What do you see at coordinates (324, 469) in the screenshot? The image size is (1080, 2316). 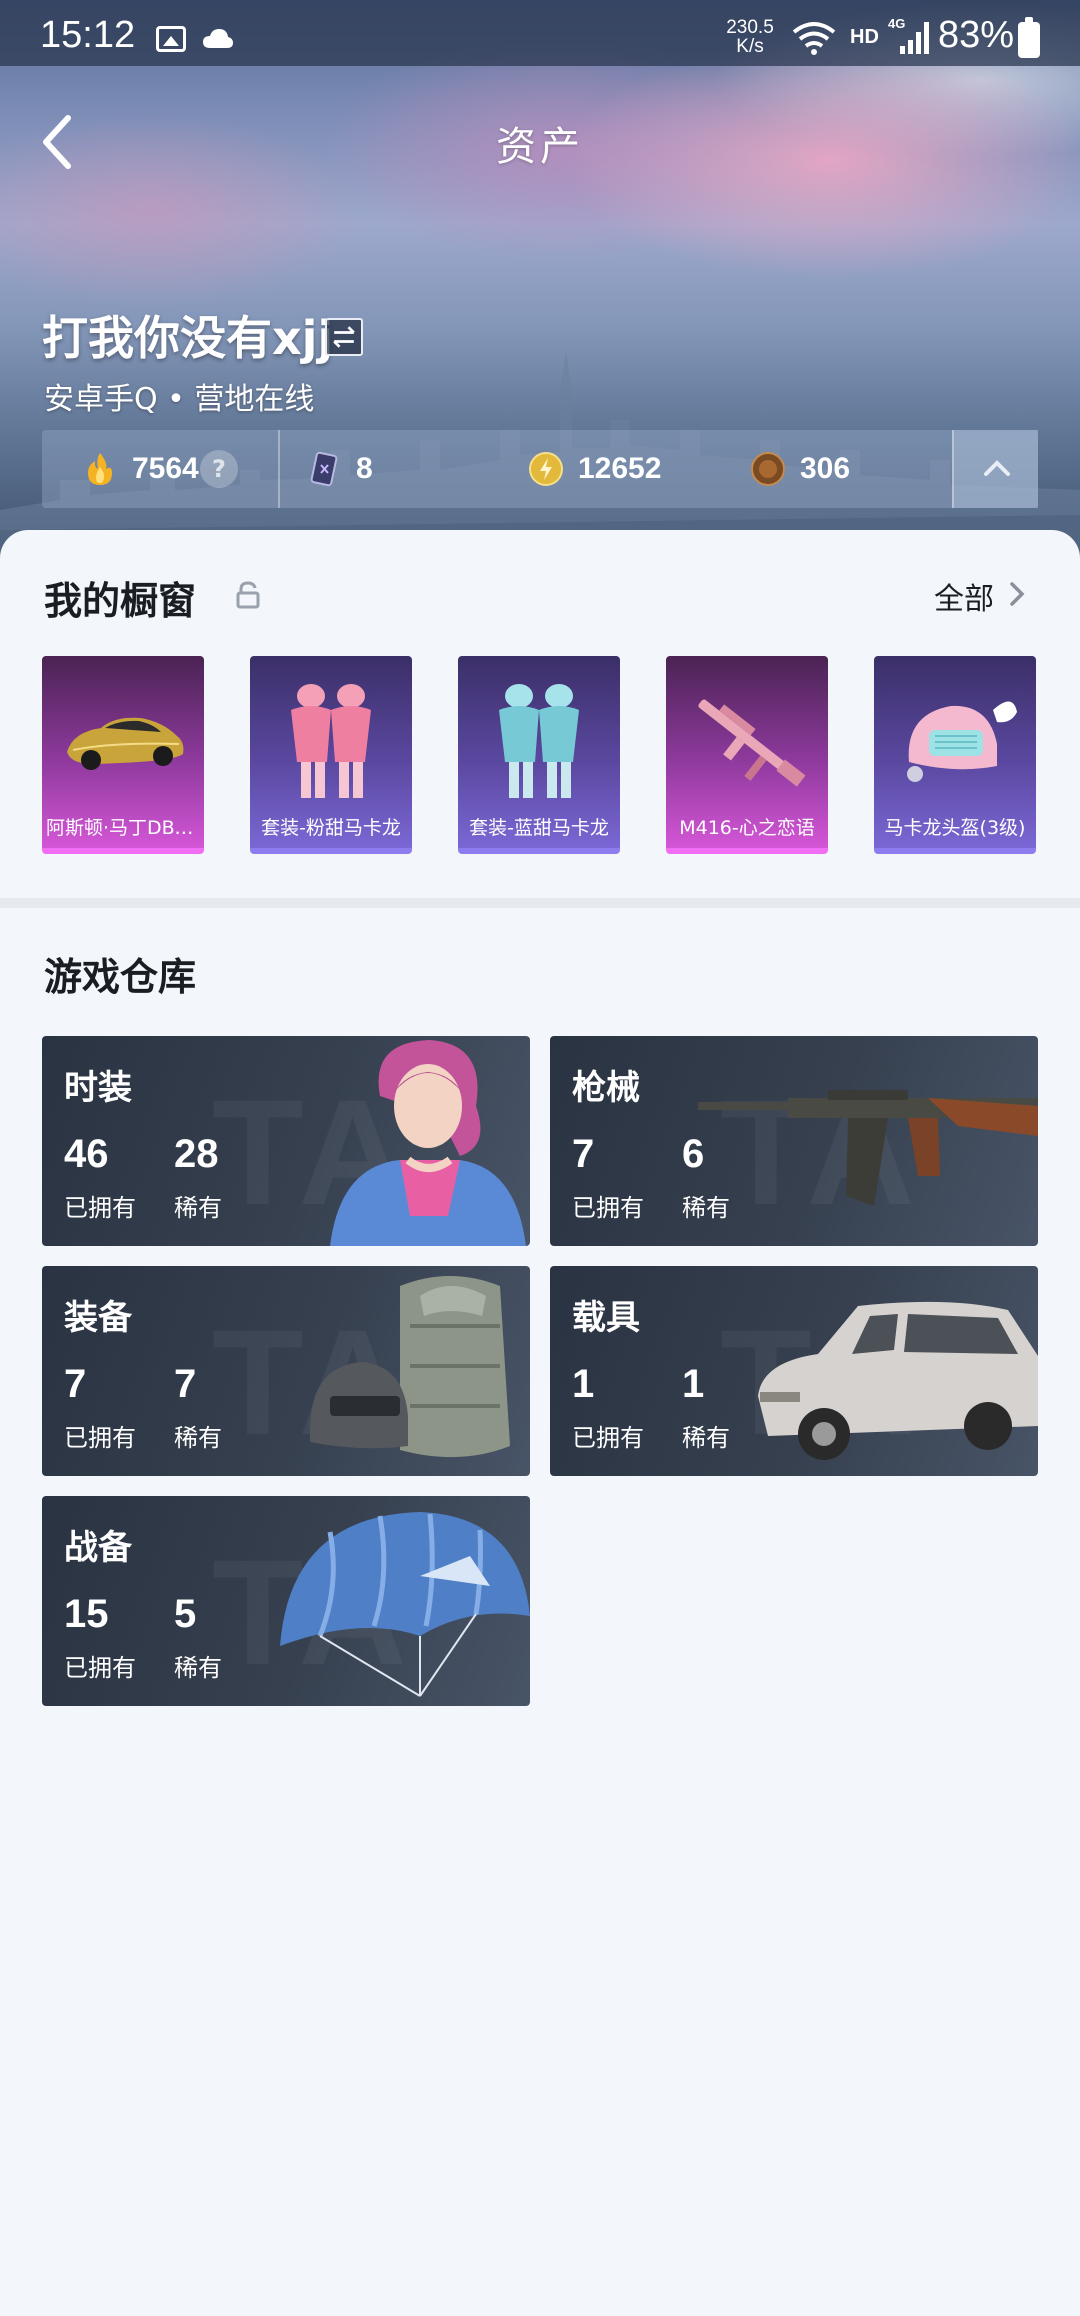 I see `card-icon` at bounding box center [324, 469].